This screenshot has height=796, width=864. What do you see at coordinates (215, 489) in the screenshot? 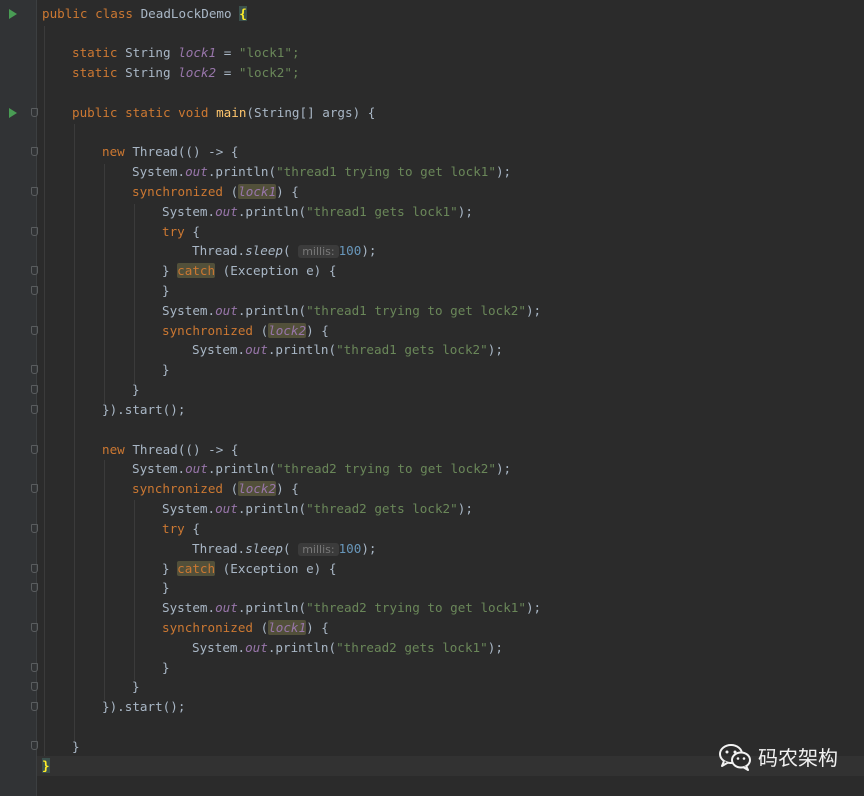
I see `code-line: synchronized (lock2) {` at bounding box center [215, 489].